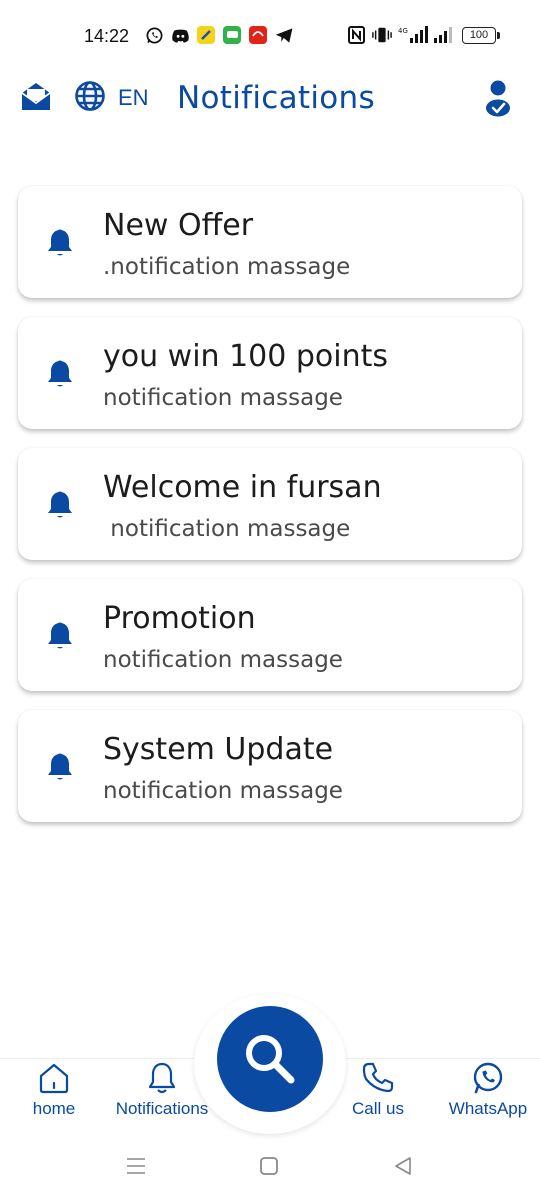 The height and width of the screenshot is (1200, 540). Describe the element at coordinates (403, 31) in the screenshot. I see `svg-text: 4G` at that location.